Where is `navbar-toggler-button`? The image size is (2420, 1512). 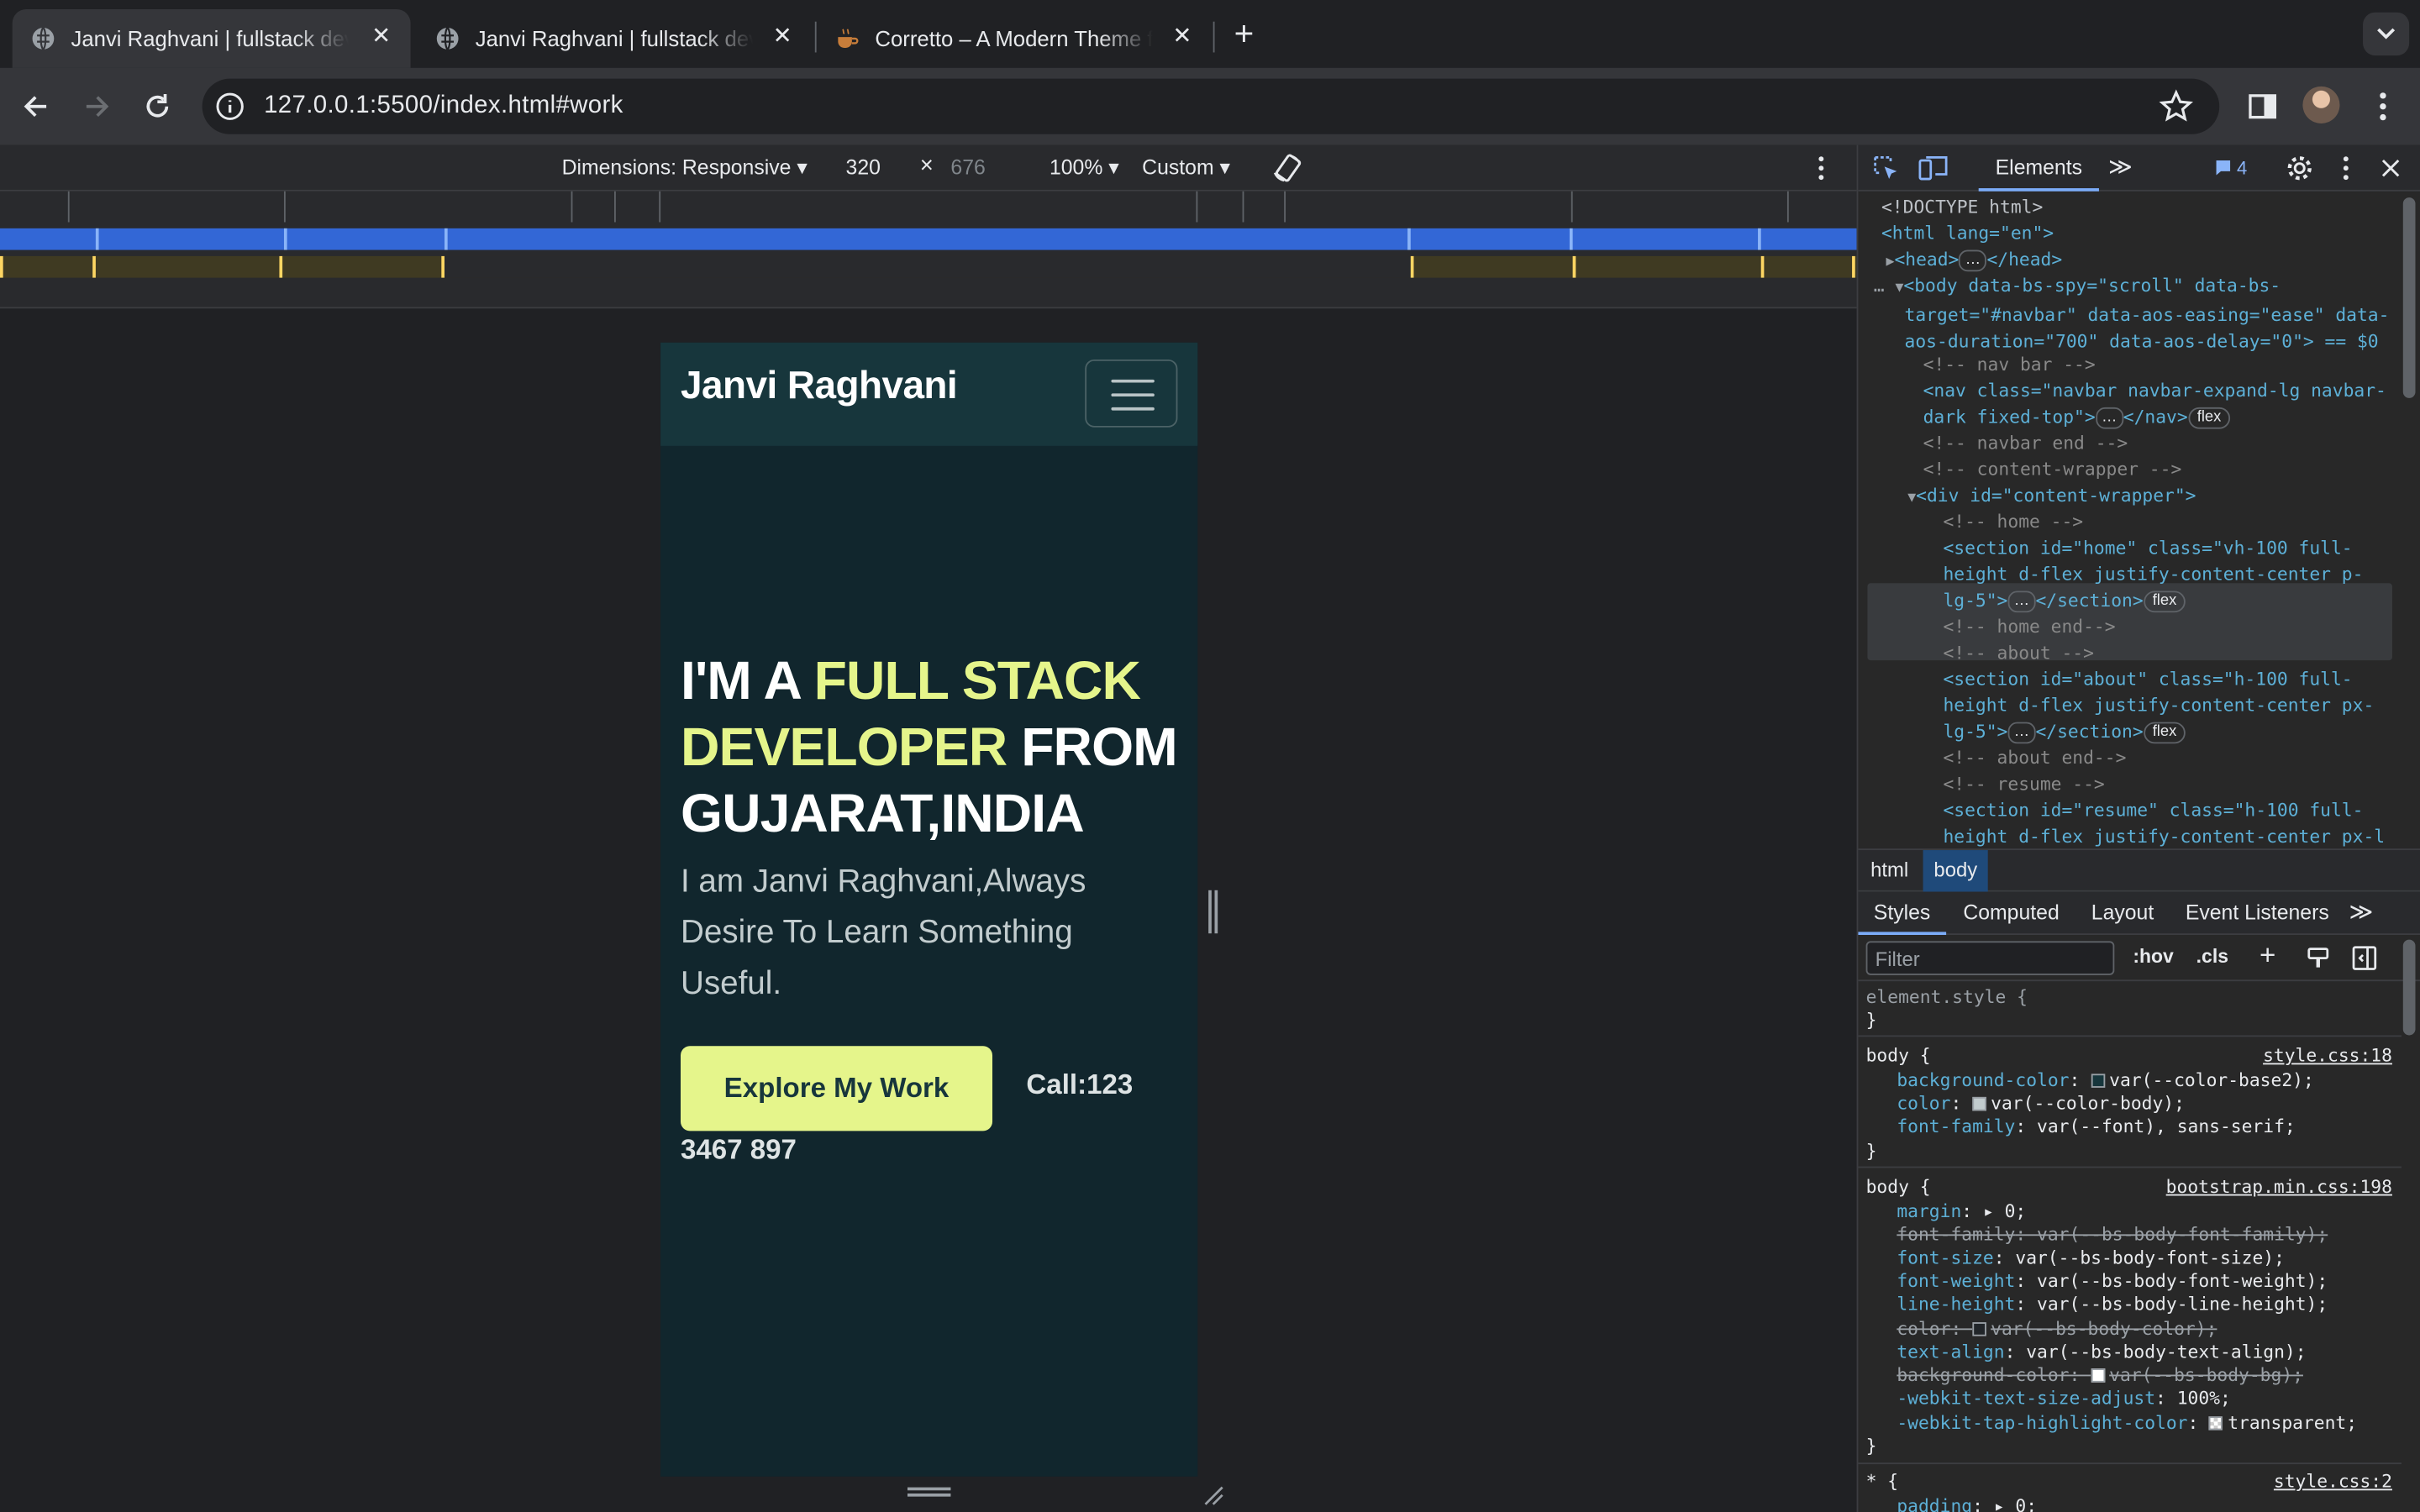 navbar-toggler-button is located at coordinates (1132, 393).